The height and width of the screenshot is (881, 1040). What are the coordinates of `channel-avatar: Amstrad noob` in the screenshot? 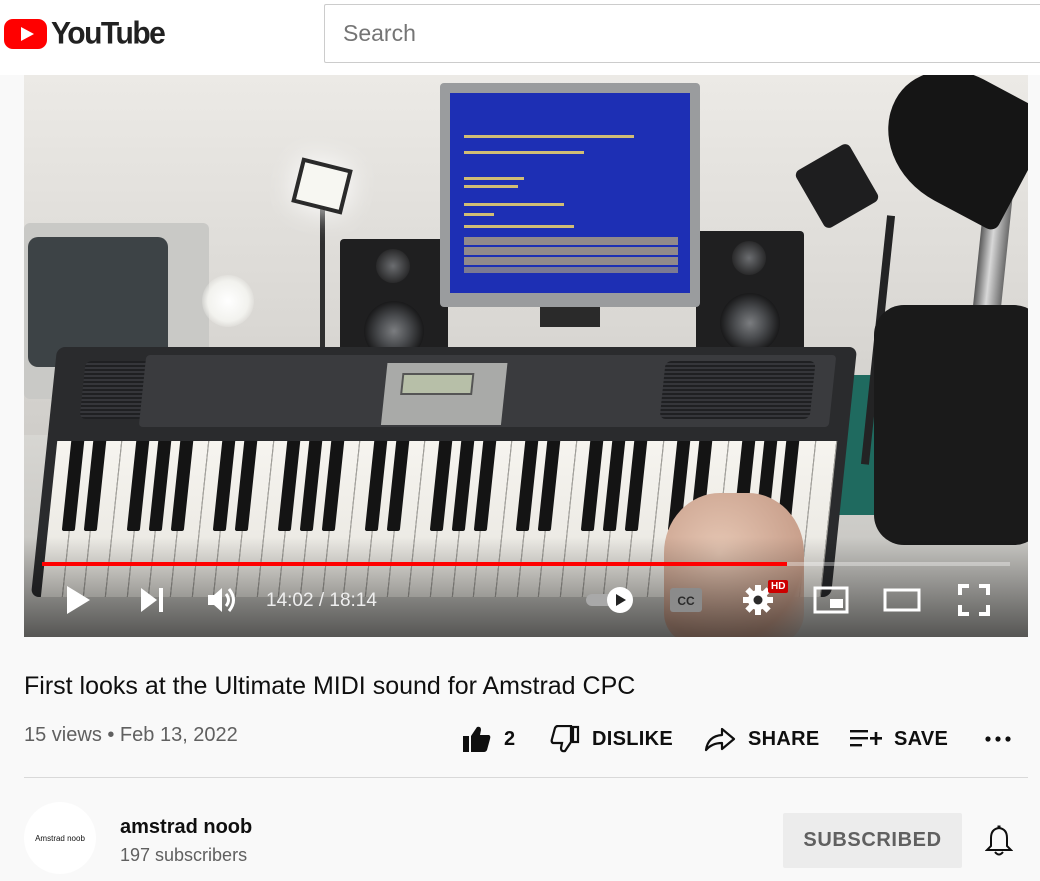 It's located at (60, 838).